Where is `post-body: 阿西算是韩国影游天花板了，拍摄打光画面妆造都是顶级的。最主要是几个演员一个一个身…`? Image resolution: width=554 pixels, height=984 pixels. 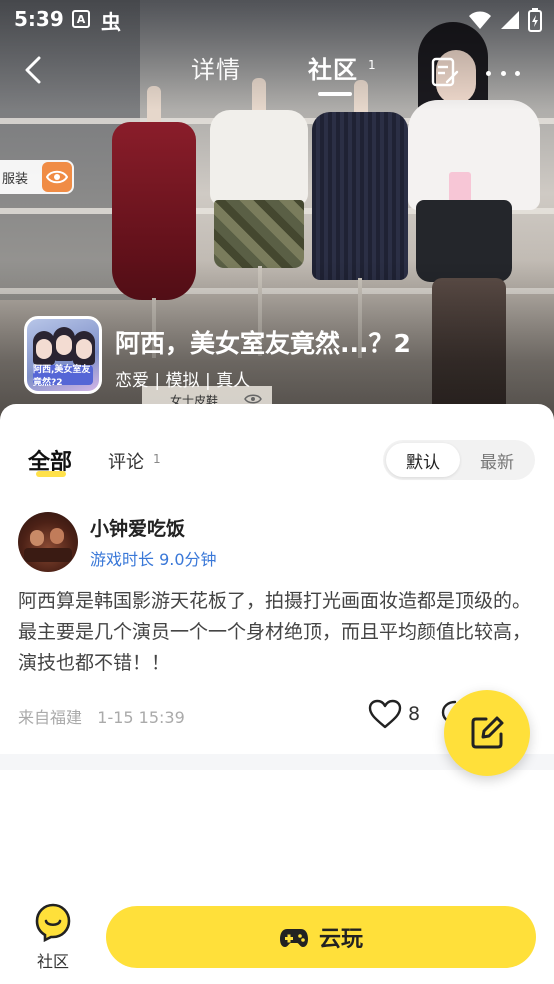
post-body: 阿西算是韩国影游天花板了，拍摄打光画面妆造都是顶级的。最主要是几个演员一个一个身… is located at coordinates (279, 632).